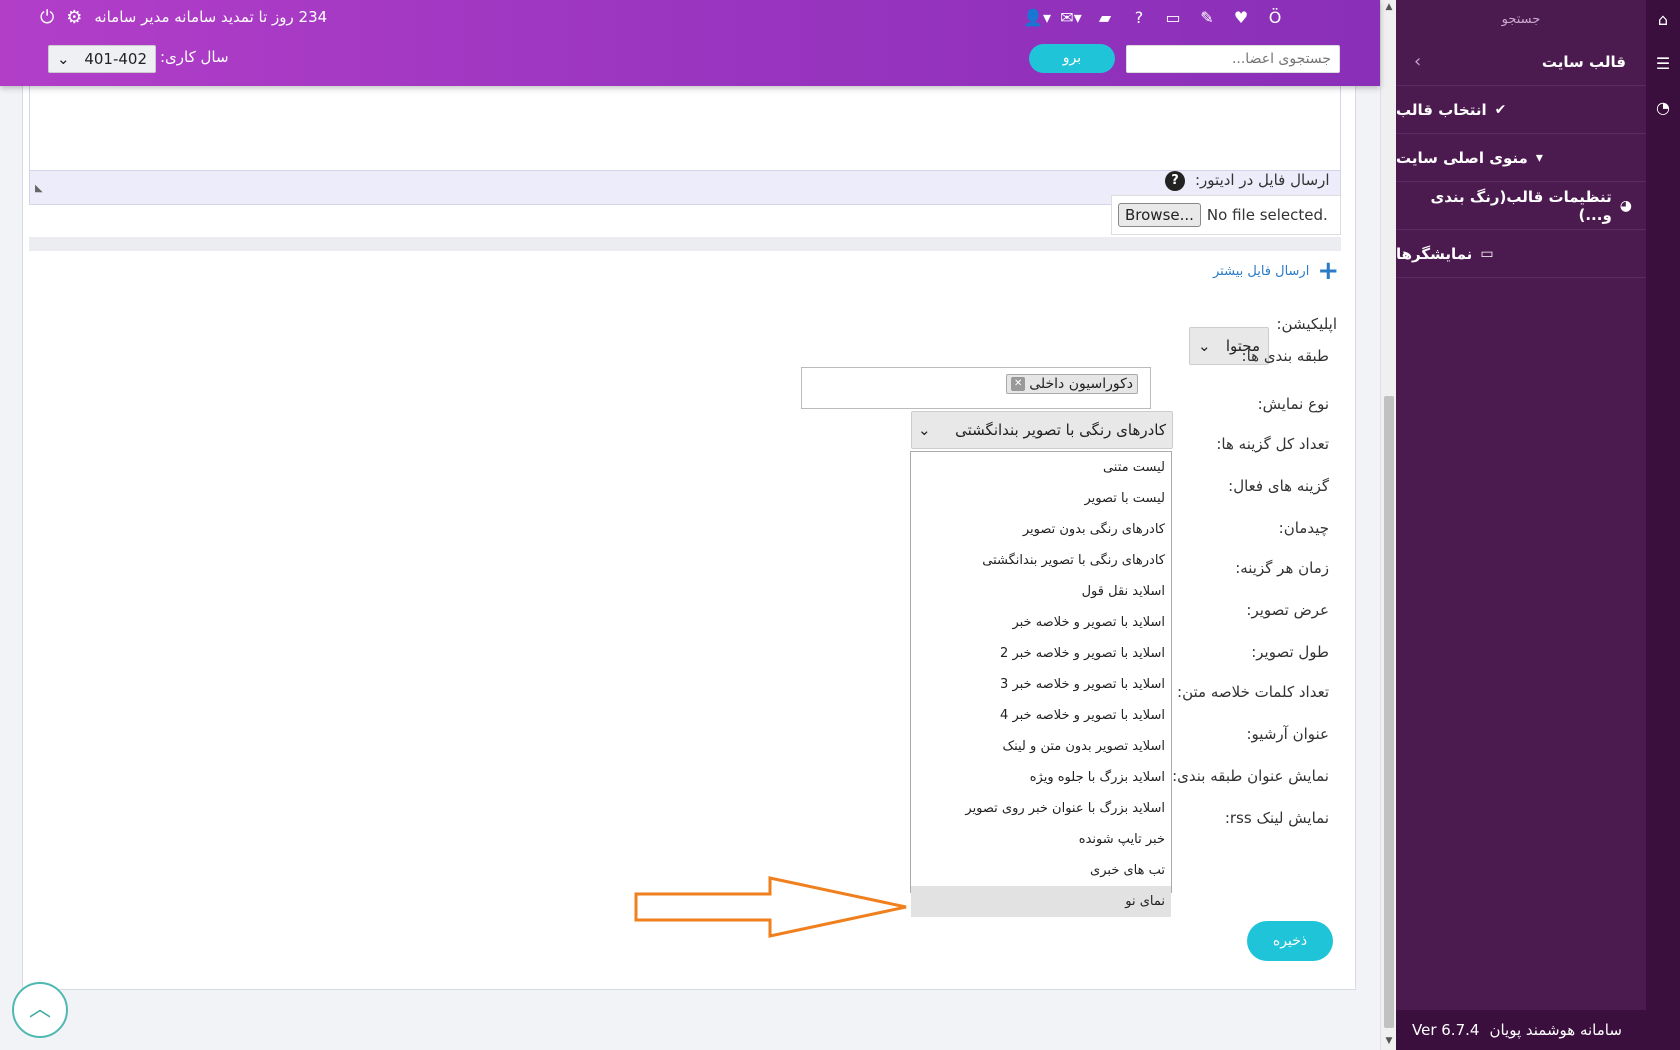 The image size is (1680, 1050). Describe the element at coordinates (1521, 62) in the screenshot. I see `sidebar-header: ‹ قالب سایت` at that location.